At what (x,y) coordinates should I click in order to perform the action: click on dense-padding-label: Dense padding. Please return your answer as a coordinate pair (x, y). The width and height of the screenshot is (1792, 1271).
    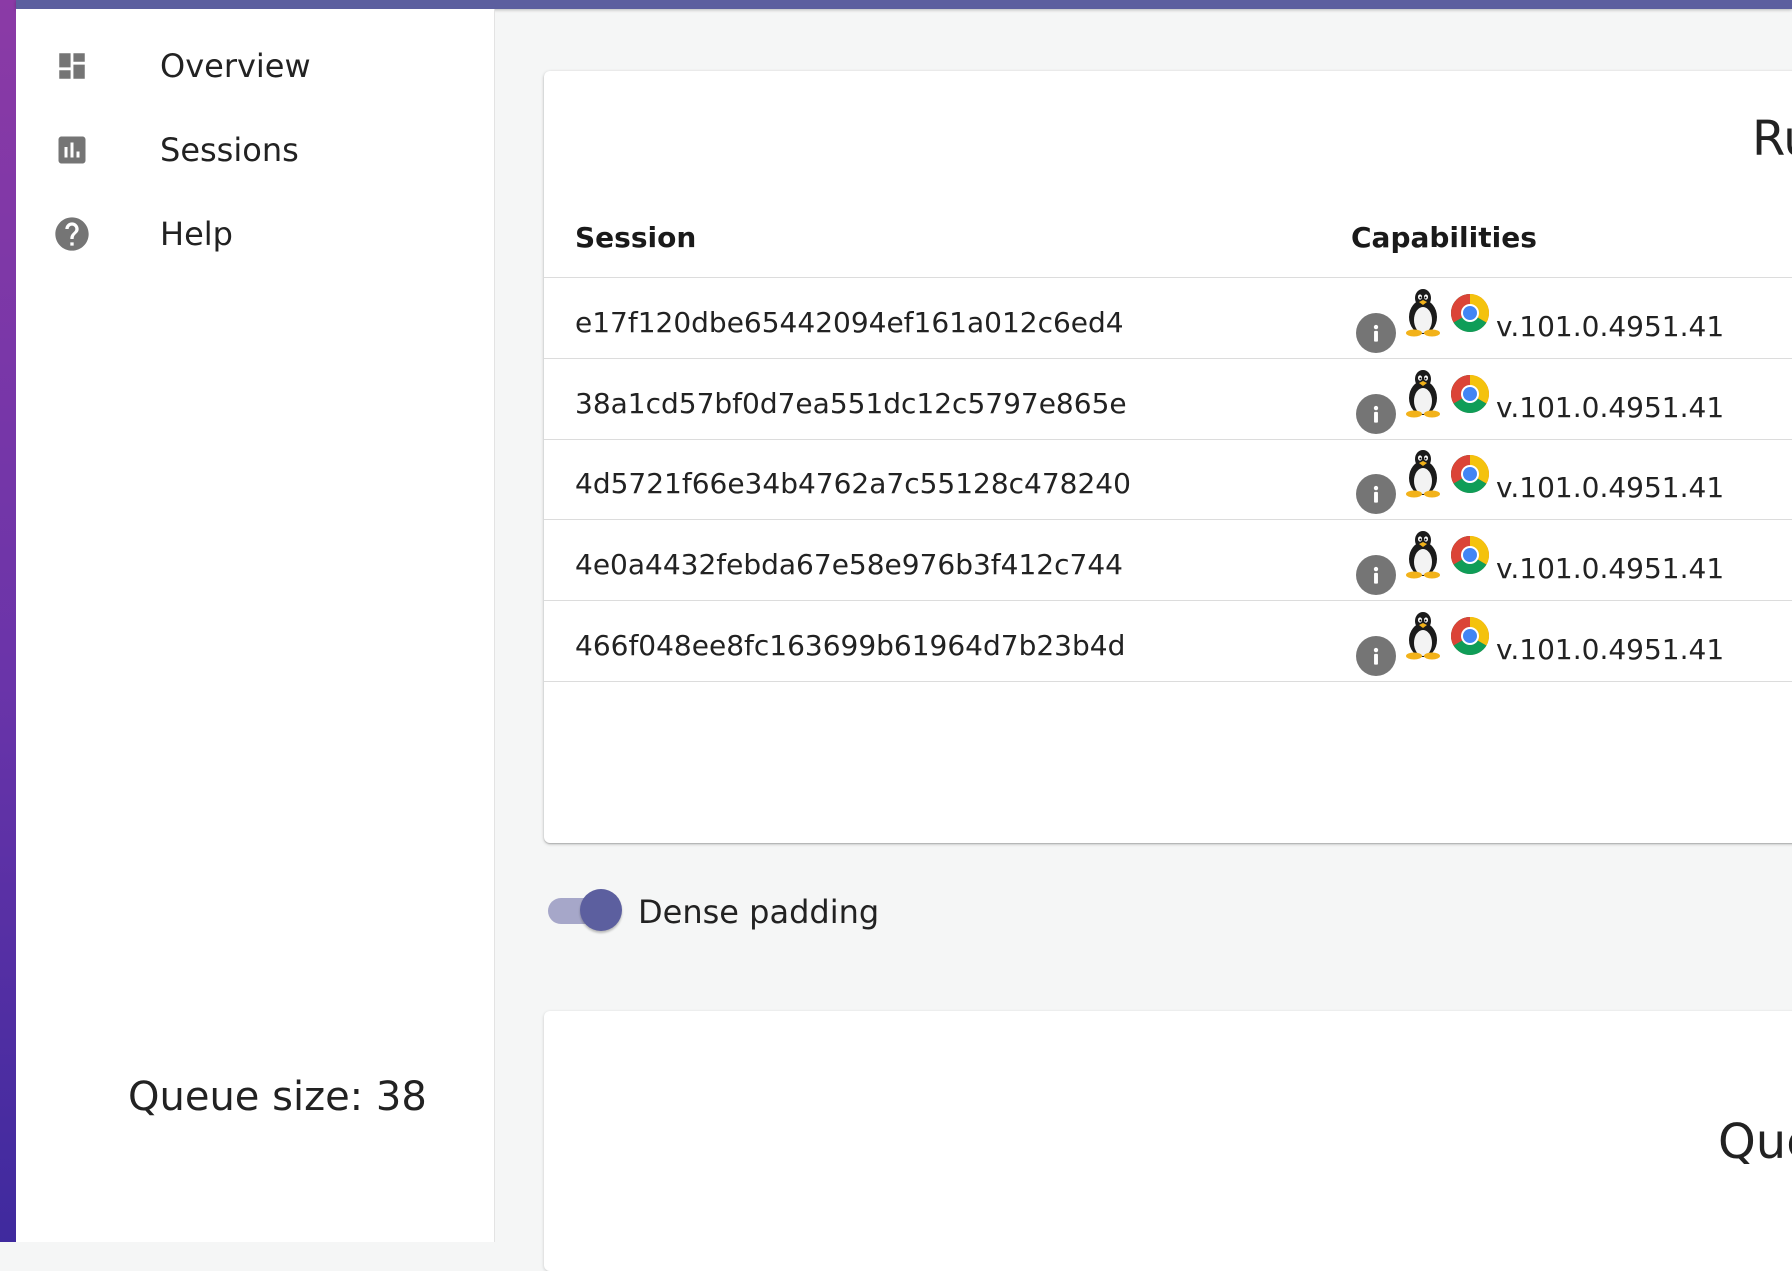
    Looking at the image, I should click on (759, 912).